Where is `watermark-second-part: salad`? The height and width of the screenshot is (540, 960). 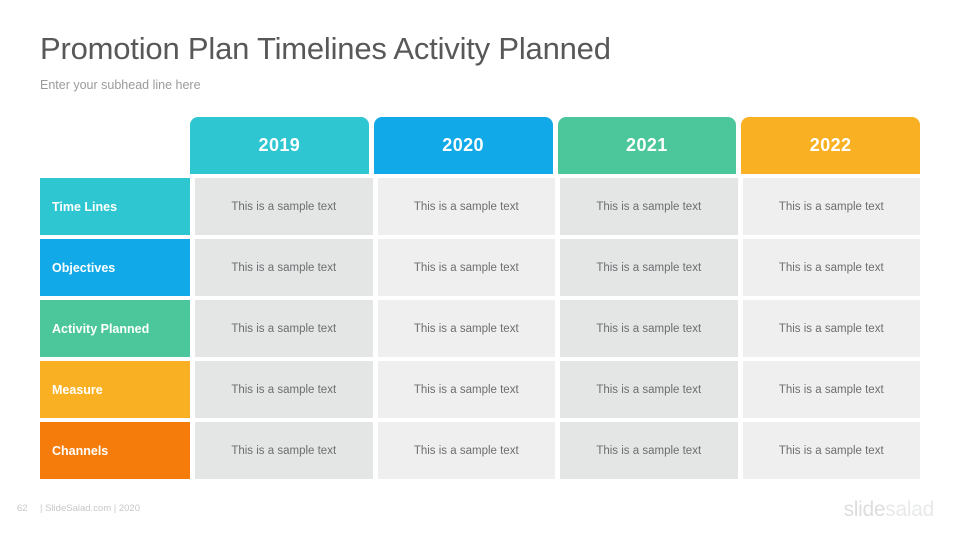 watermark-second-part: salad is located at coordinates (909, 509).